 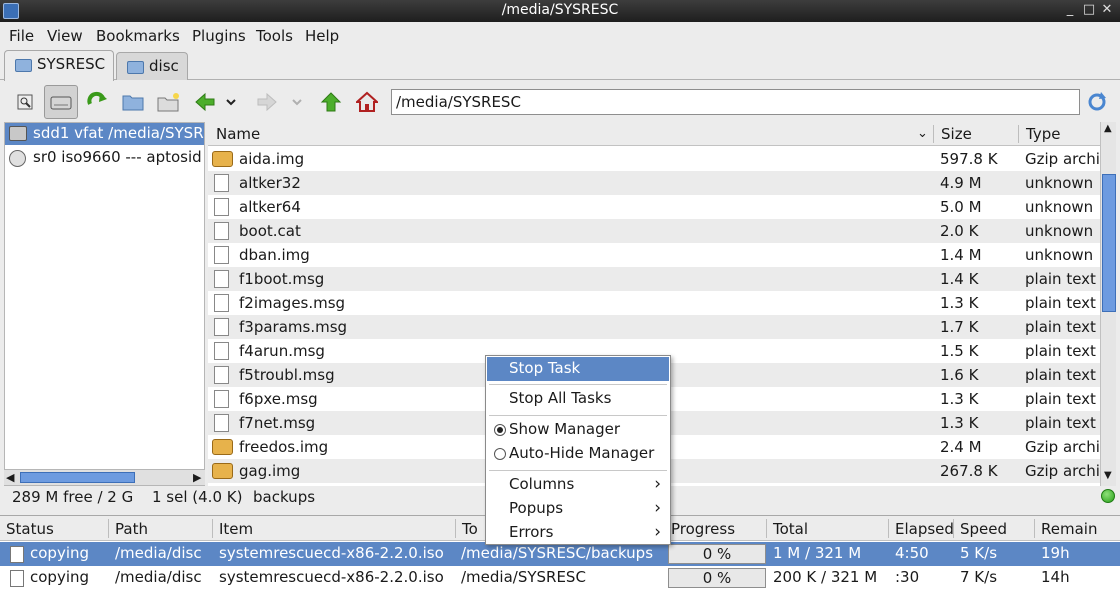 I want to click on file-row: aida.img 597.8 K Gzip archive, so click(x=654, y=159).